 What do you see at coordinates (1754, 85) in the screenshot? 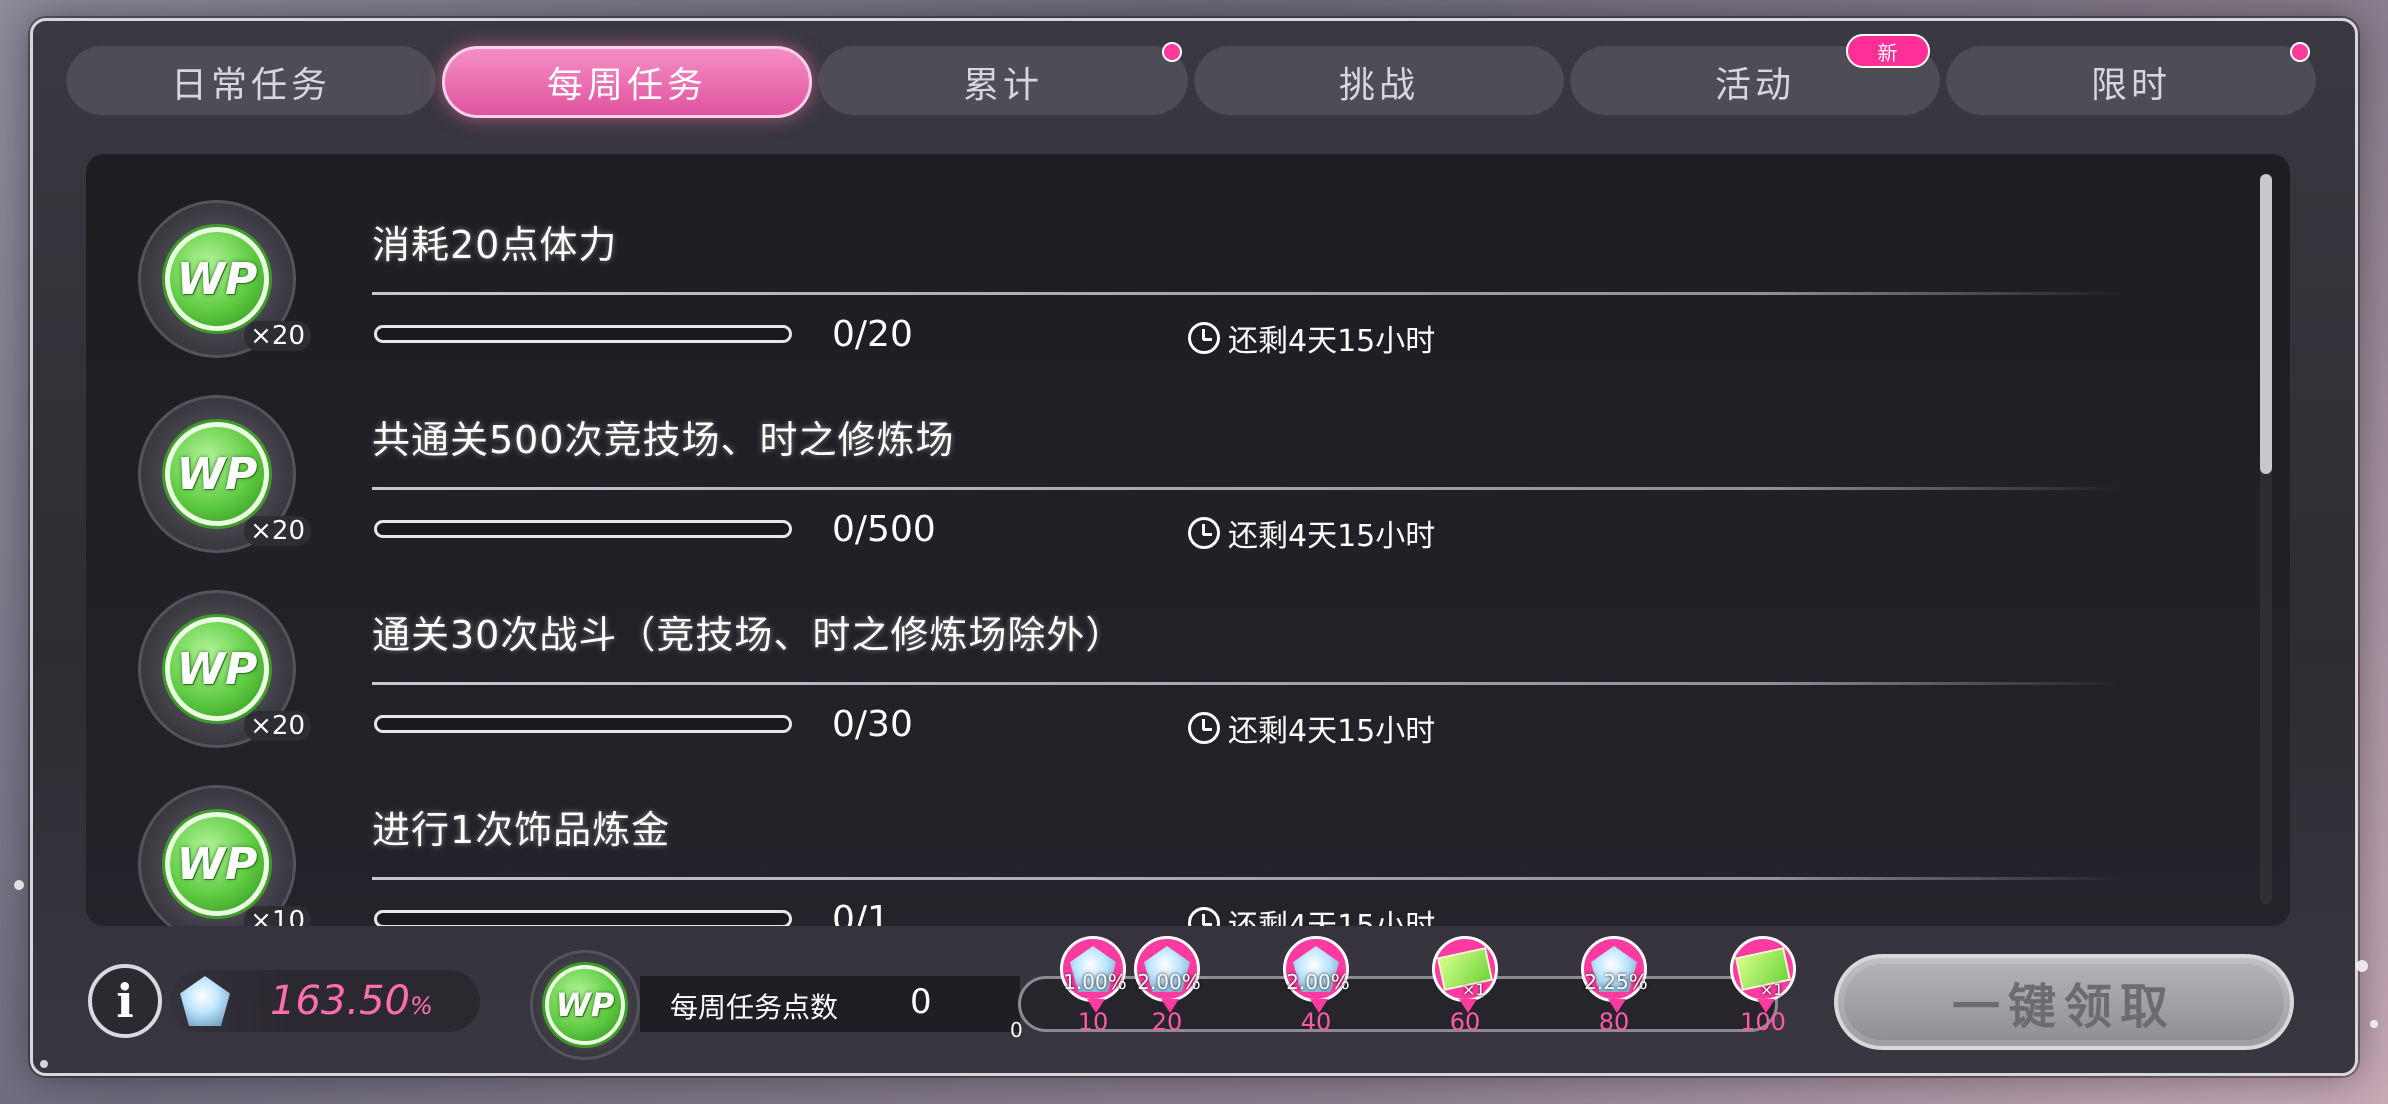
I see `tab-label: 活动` at bounding box center [1754, 85].